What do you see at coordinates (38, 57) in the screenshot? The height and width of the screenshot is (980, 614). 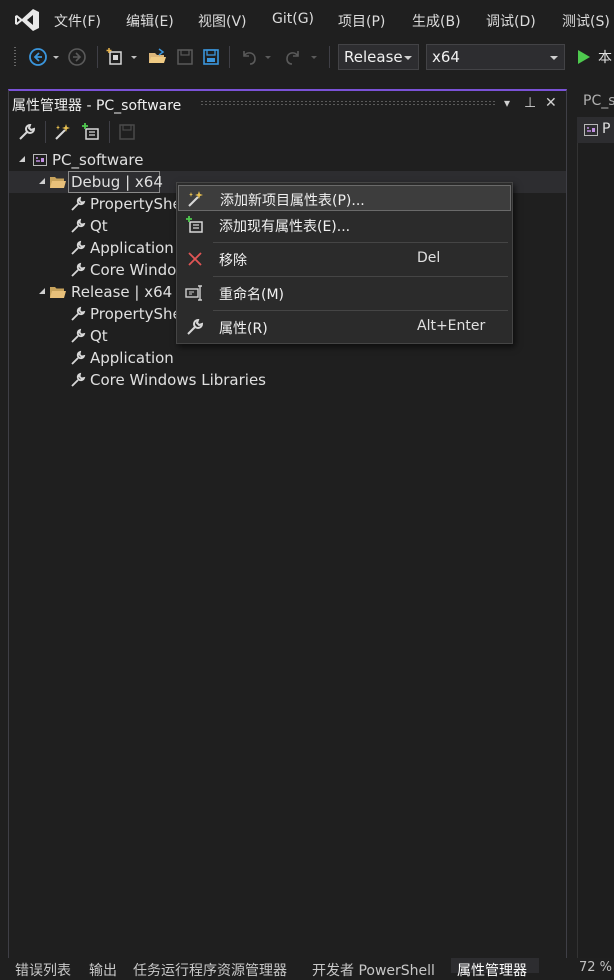 I see `navigate-back-icon` at bounding box center [38, 57].